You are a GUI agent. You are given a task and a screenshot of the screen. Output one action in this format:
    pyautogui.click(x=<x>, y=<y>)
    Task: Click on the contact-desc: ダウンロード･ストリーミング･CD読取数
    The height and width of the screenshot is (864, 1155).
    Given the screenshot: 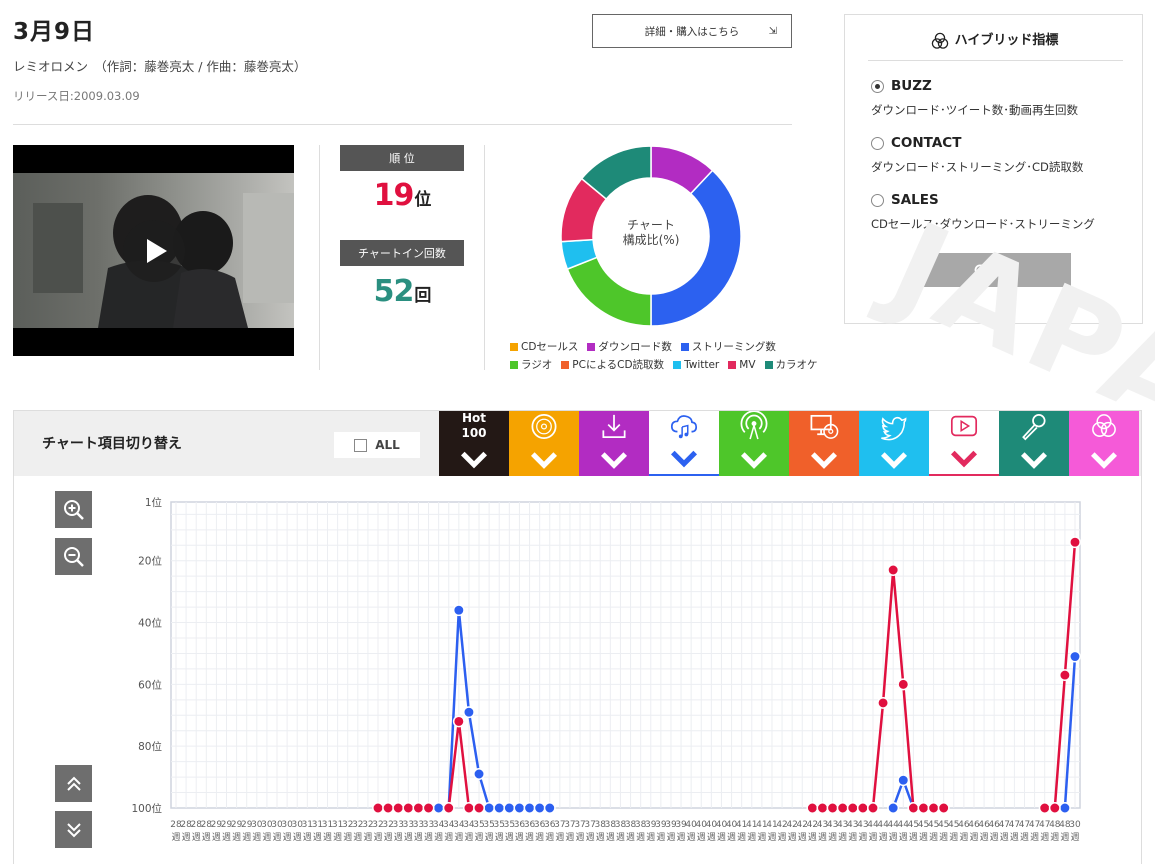 What is the action you would take?
    pyautogui.click(x=977, y=167)
    